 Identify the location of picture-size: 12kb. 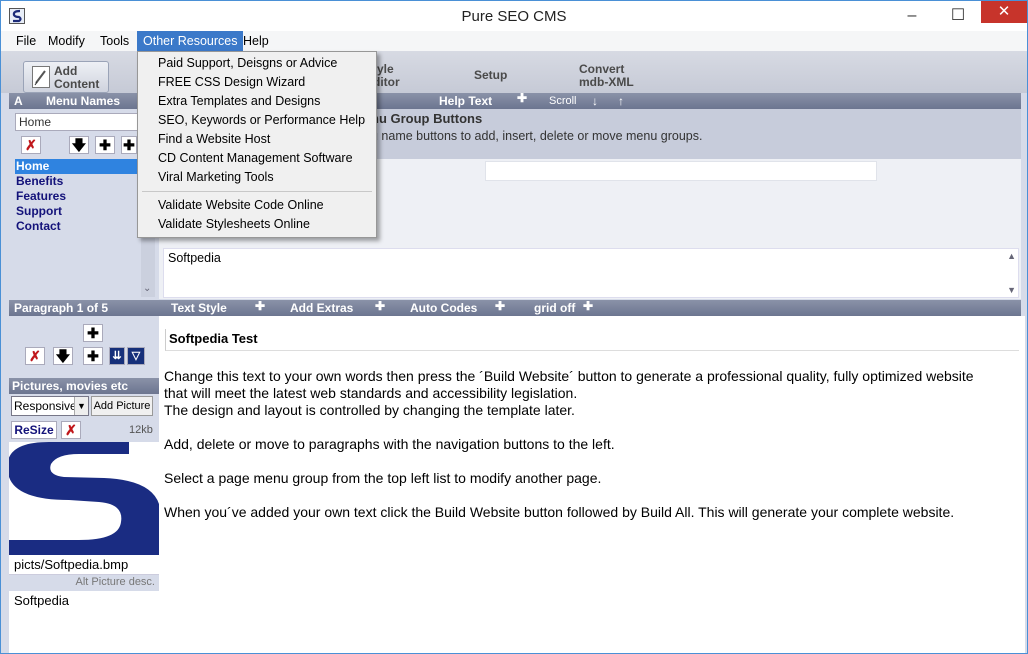
(141, 430).